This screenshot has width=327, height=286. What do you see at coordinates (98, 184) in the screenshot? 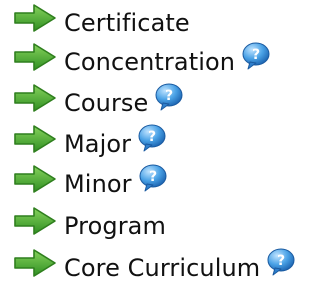
I see `list-item-label: Minor` at bounding box center [98, 184].